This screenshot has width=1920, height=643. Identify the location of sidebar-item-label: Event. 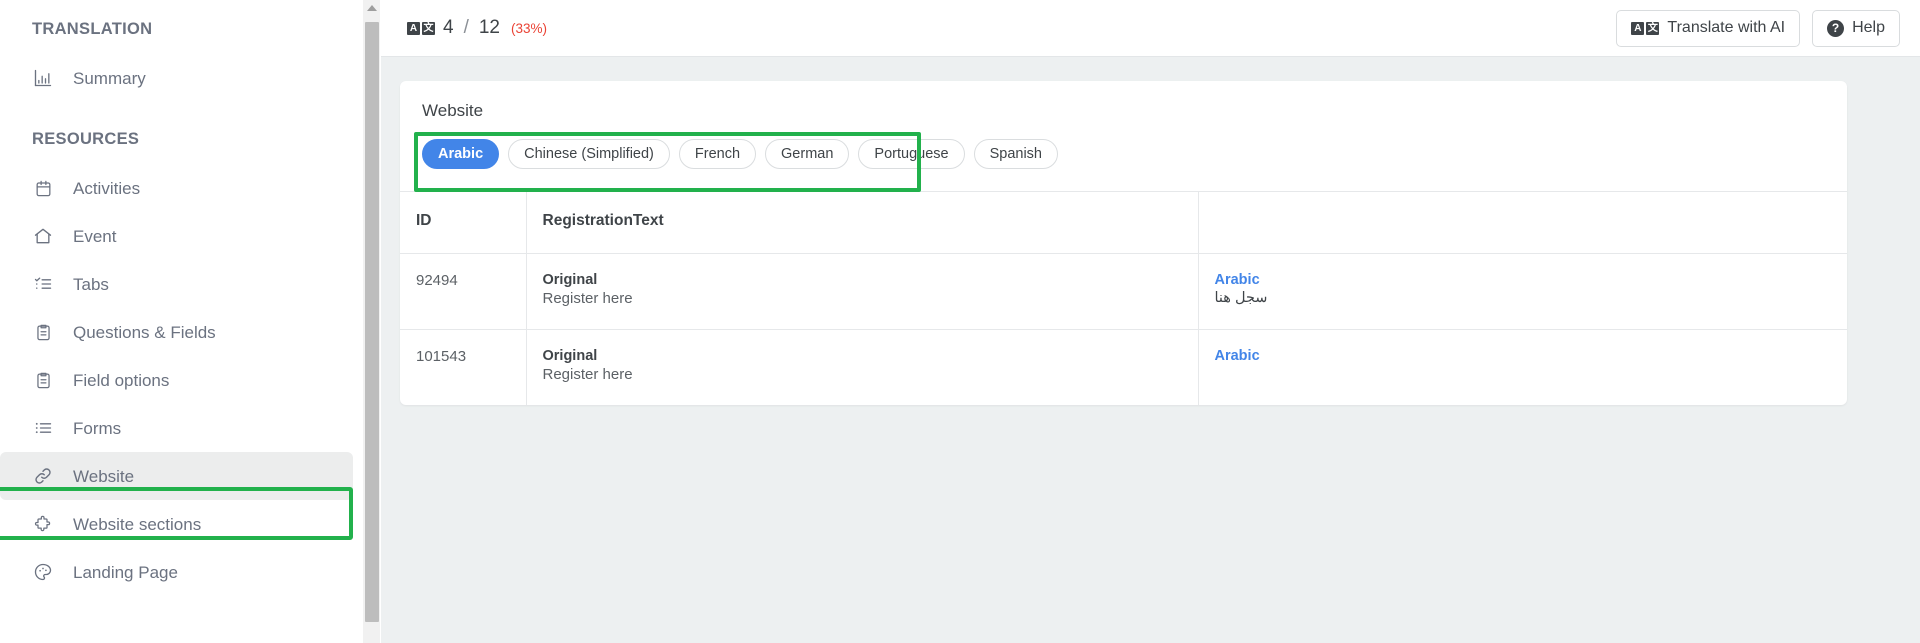
(95, 236).